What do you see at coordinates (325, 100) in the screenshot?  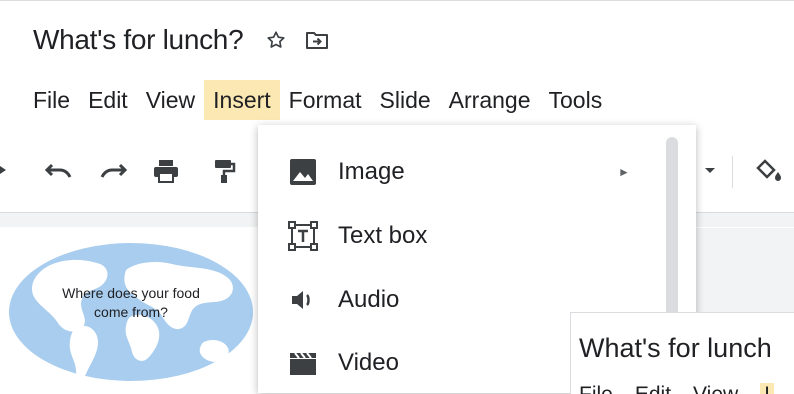 I see `menu-format: Format` at bounding box center [325, 100].